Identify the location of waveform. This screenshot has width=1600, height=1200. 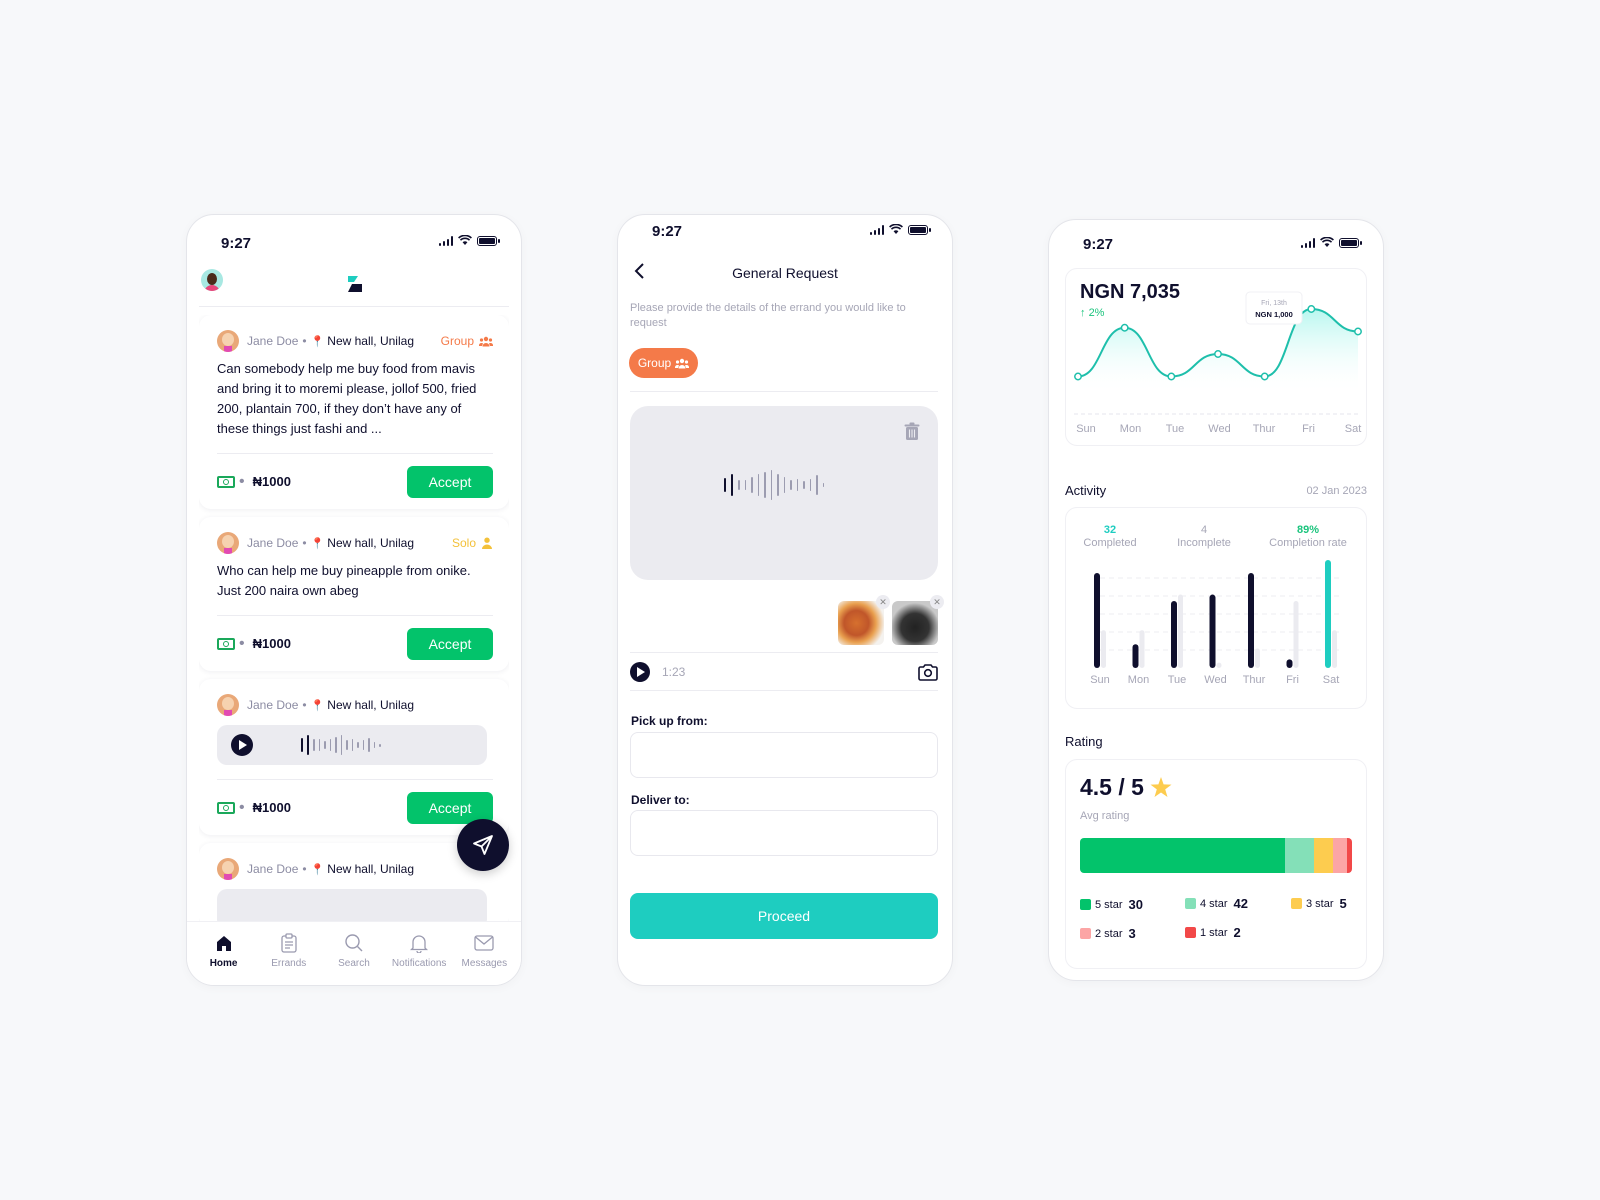
(774, 485).